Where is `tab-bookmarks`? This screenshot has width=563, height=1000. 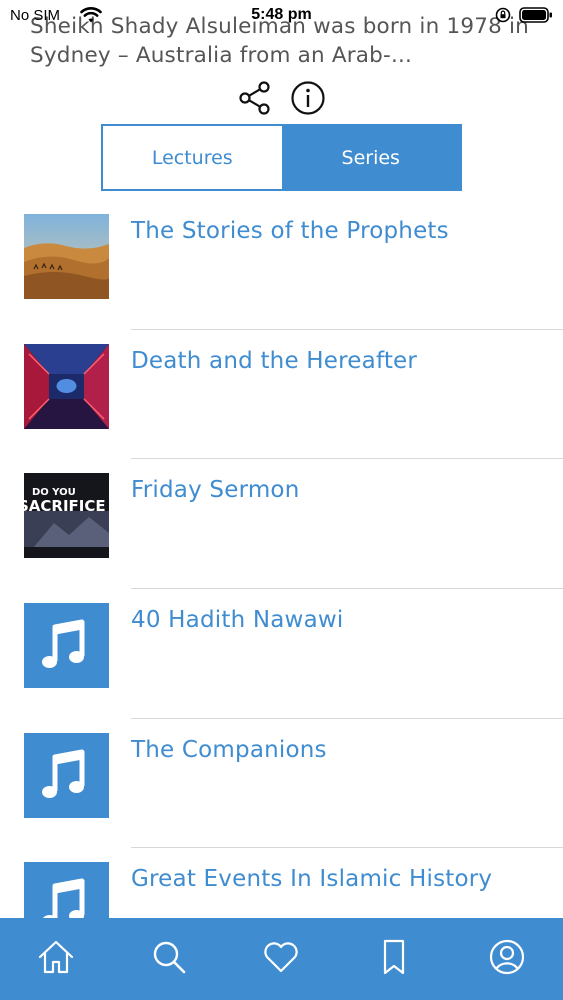 tab-bookmarks is located at coordinates (394, 957).